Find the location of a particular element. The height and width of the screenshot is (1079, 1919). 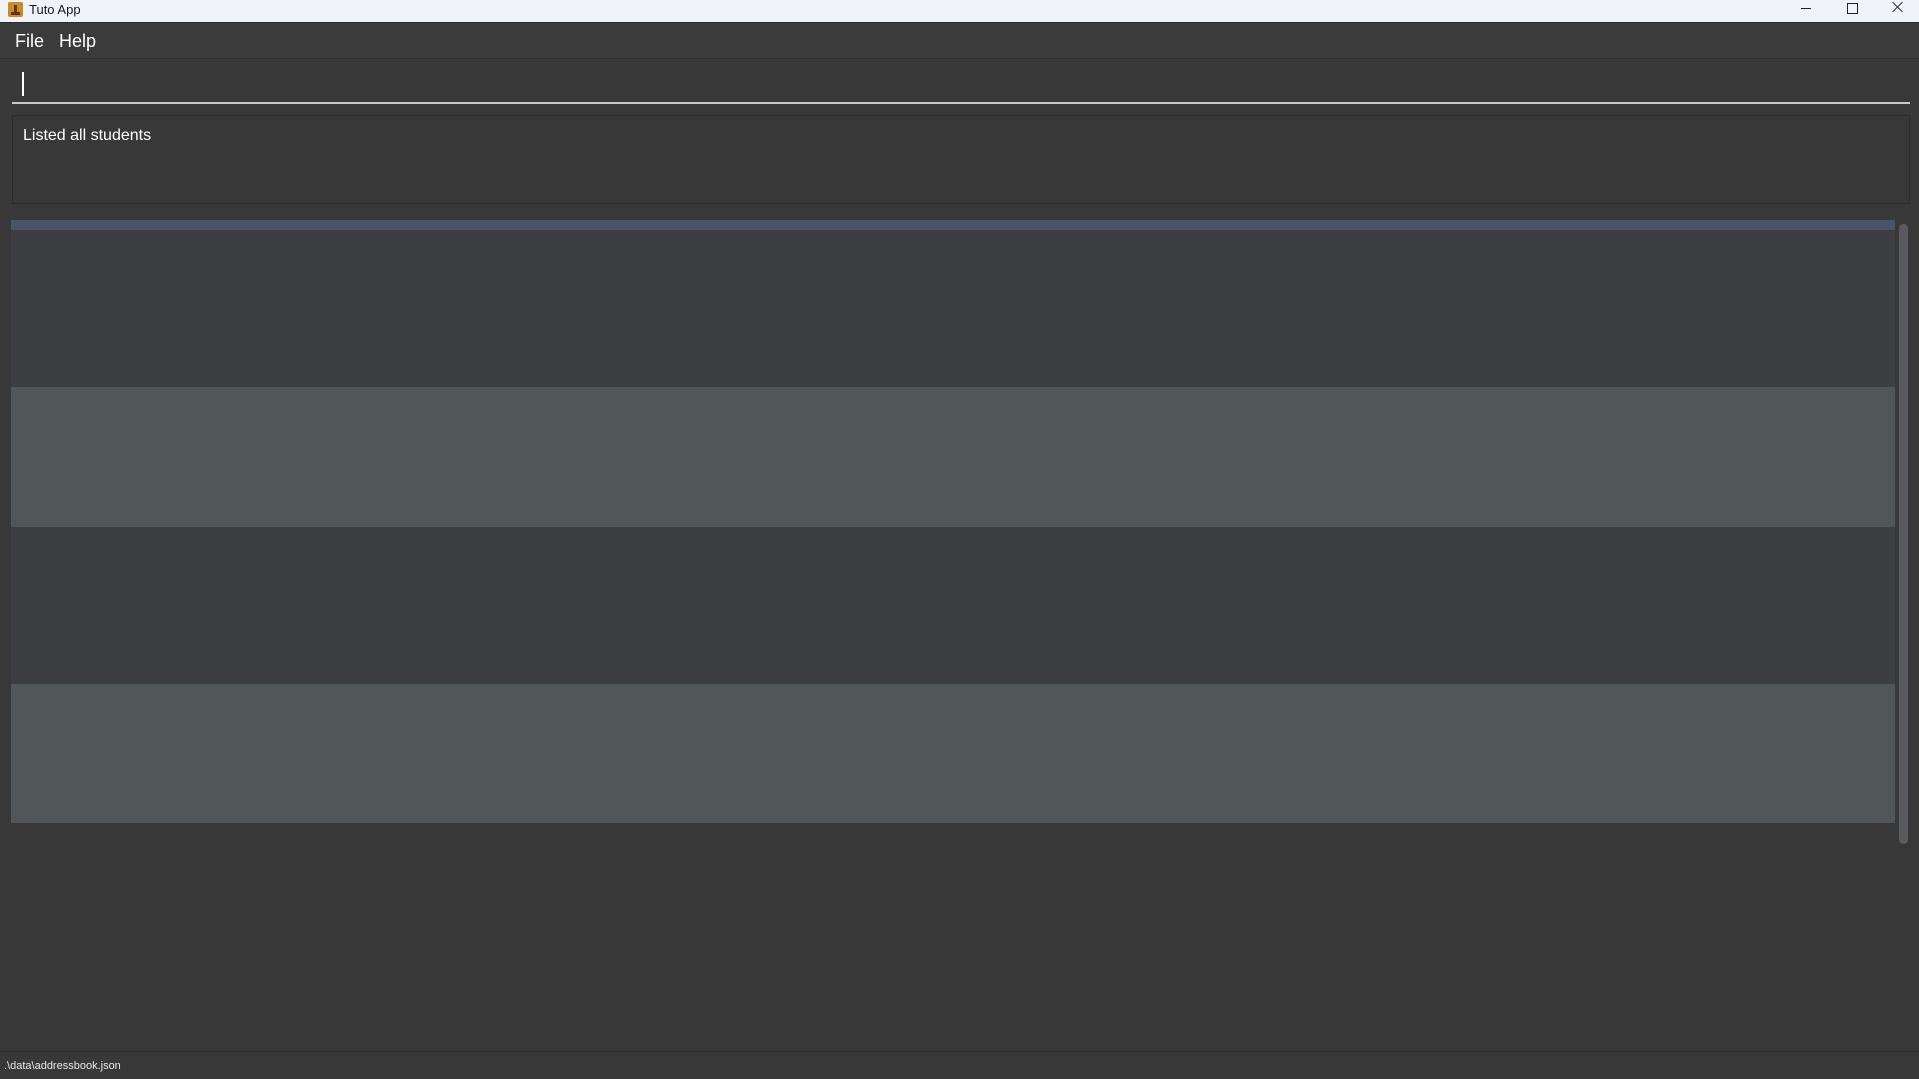

menu-file: File is located at coordinates (29, 41).